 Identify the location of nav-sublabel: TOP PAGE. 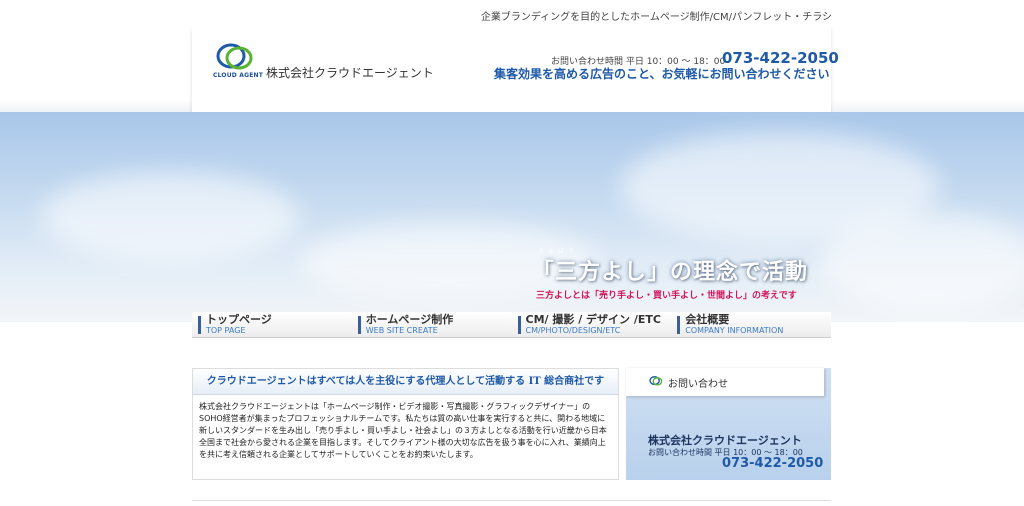
(226, 330).